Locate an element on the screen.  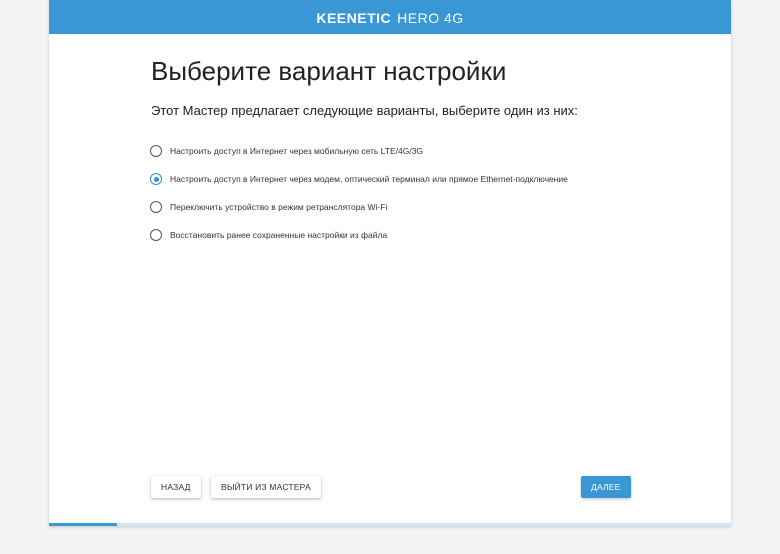
next-button: ДАЛЕЕ is located at coordinates (606, 487).